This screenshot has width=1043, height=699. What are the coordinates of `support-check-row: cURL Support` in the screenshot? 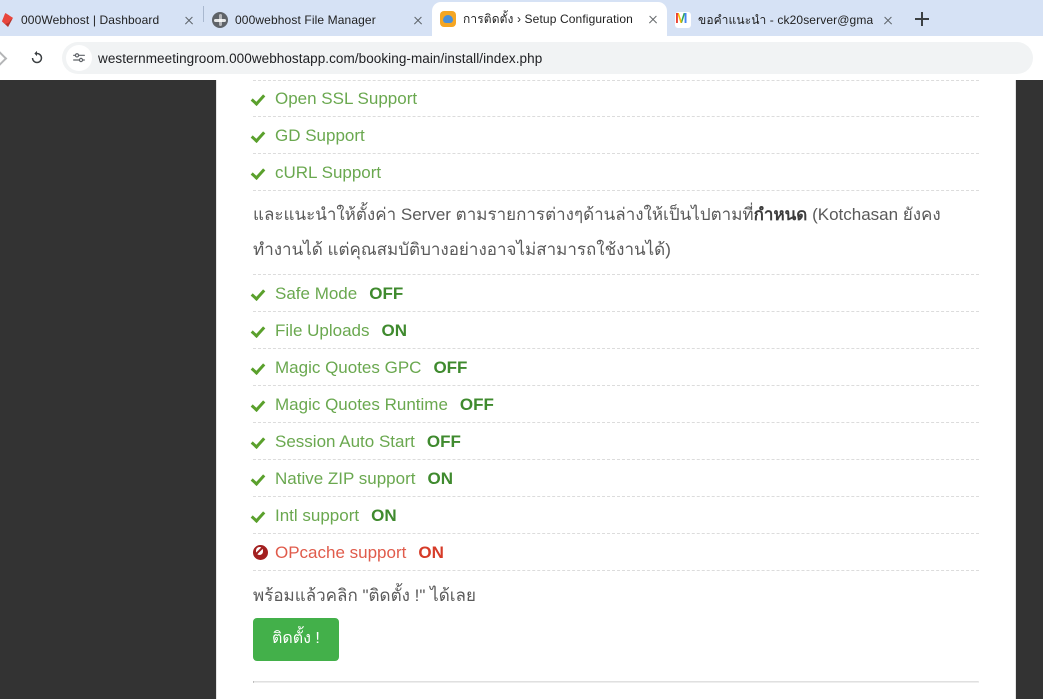 It's located at (616, 172).